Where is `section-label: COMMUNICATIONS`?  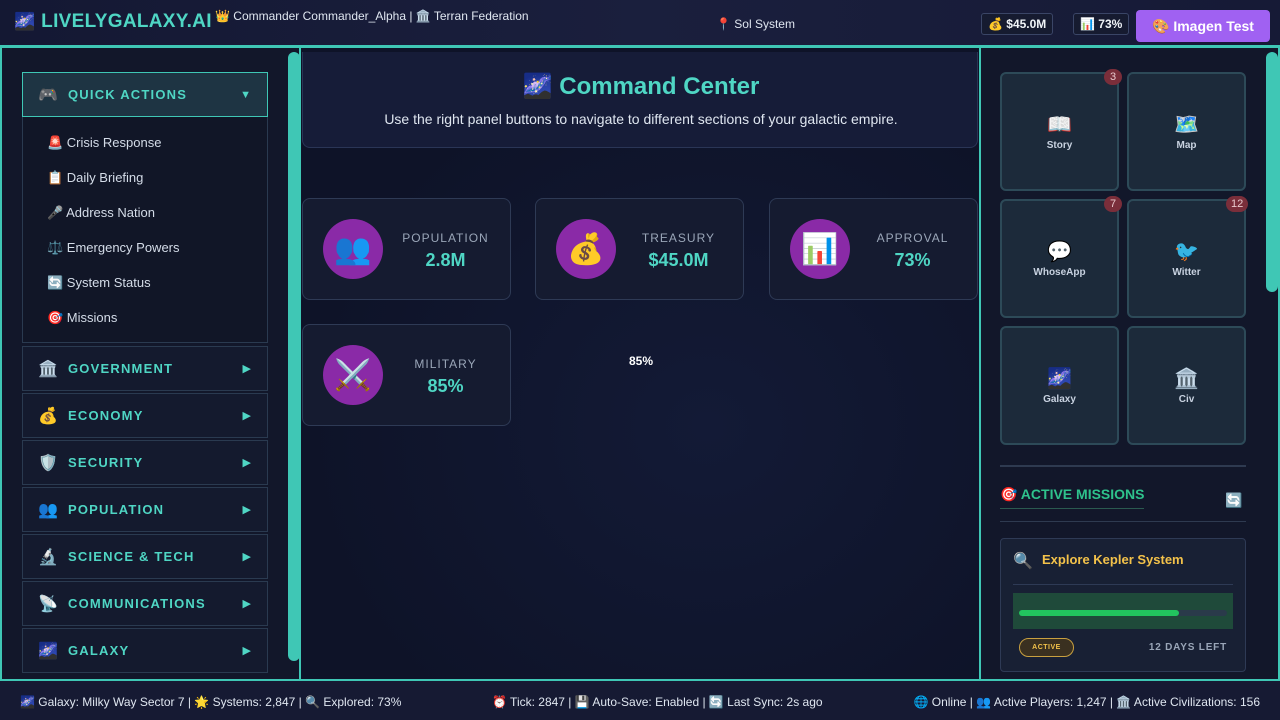
section-label: COMMUNICATIONS is located at coordinates (137, 603).